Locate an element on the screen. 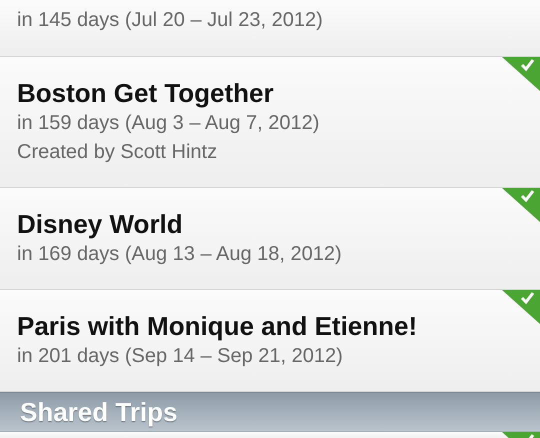  trip-dates: in 159 days (Aug 3 – Aug 7, 2012) is located at coordinates (168, 123).